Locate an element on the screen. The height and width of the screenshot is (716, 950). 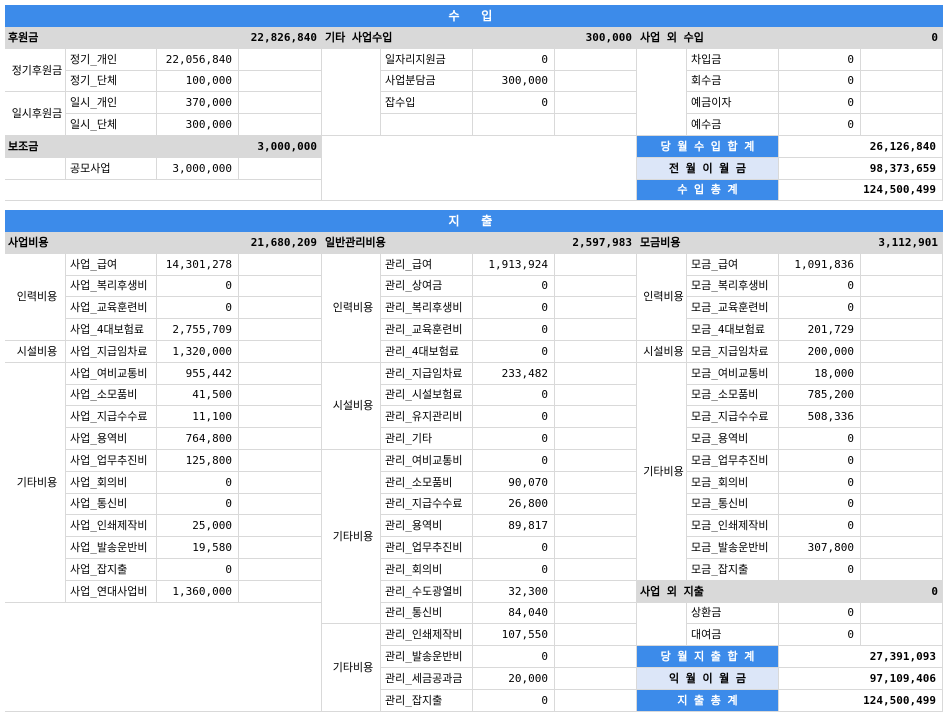
group-label: 정기후원금 is located at coordinates (35, 70).